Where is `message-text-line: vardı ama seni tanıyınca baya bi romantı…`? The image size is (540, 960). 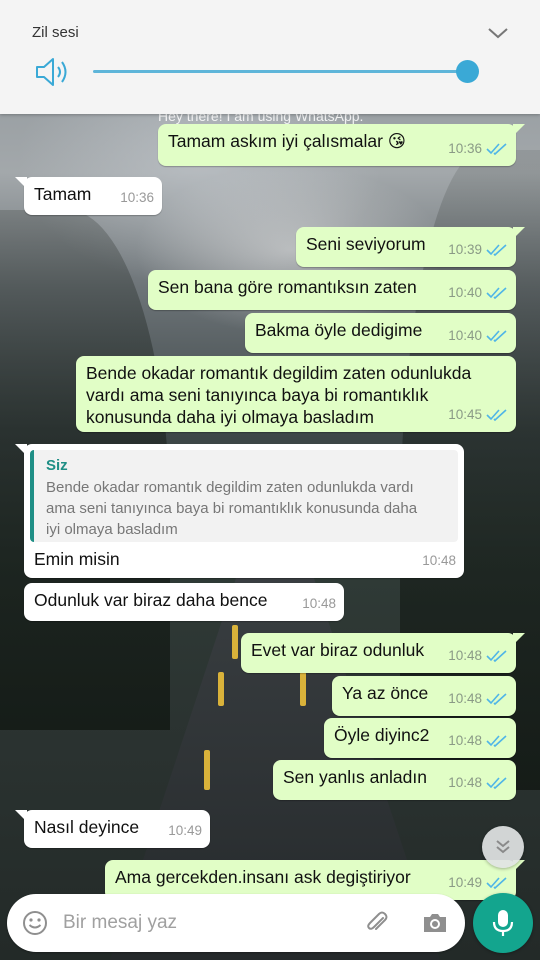
message-text-line: vardı ama seni tanıyınca baya bi romantı… is located at coordinates (257, 395).